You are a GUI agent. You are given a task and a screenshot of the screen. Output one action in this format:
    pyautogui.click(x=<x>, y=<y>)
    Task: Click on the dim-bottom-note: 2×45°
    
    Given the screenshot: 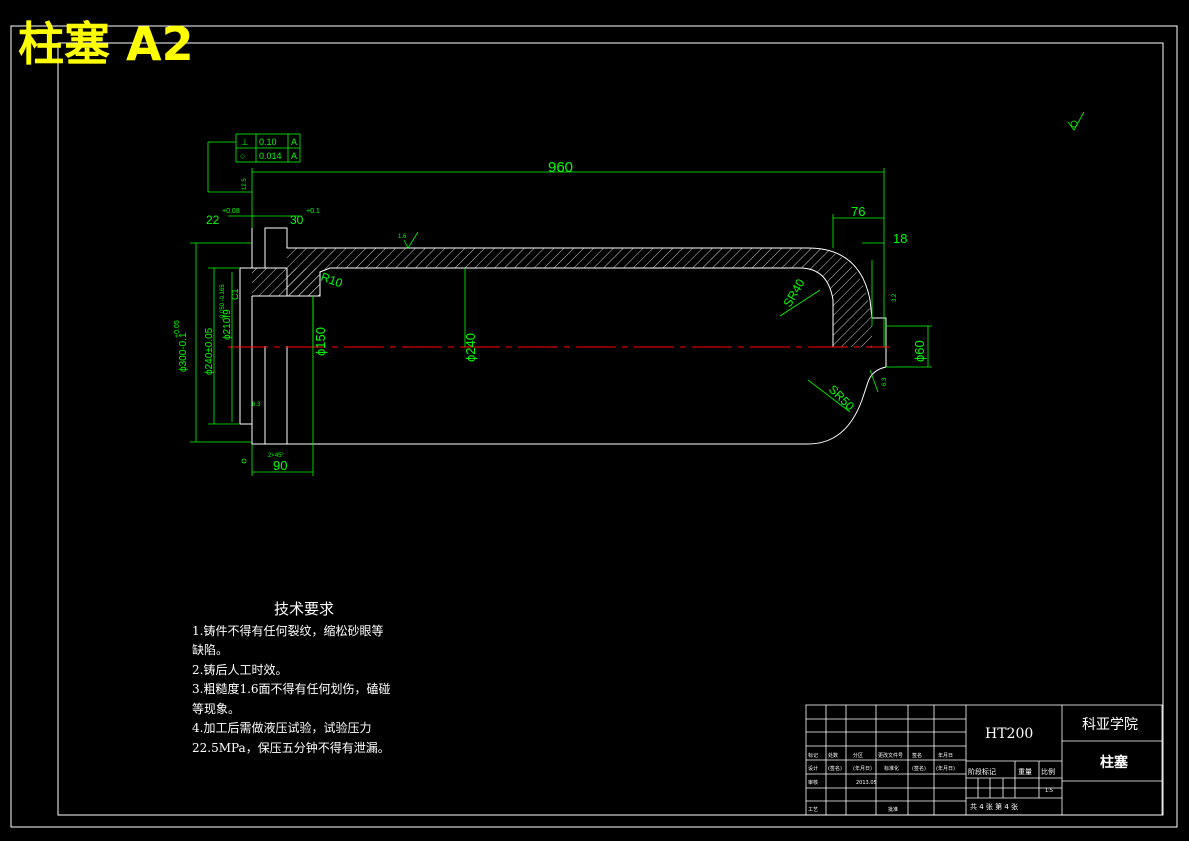 What is the action you would take?
    pyautogui.click(x=276, y=456)
    